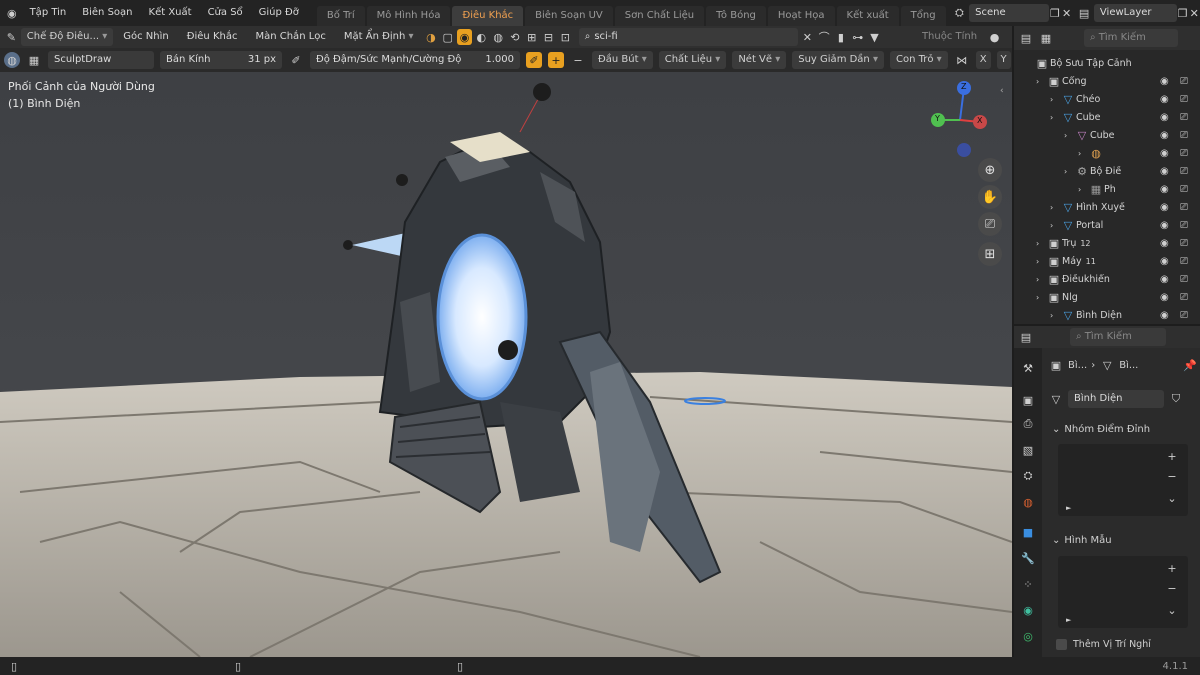 The width and height of the screenshot is (1200, 675). Describe the element at coordinates (990, 224) in the screenshot. I see `camera-icon: ⎚` at that location.